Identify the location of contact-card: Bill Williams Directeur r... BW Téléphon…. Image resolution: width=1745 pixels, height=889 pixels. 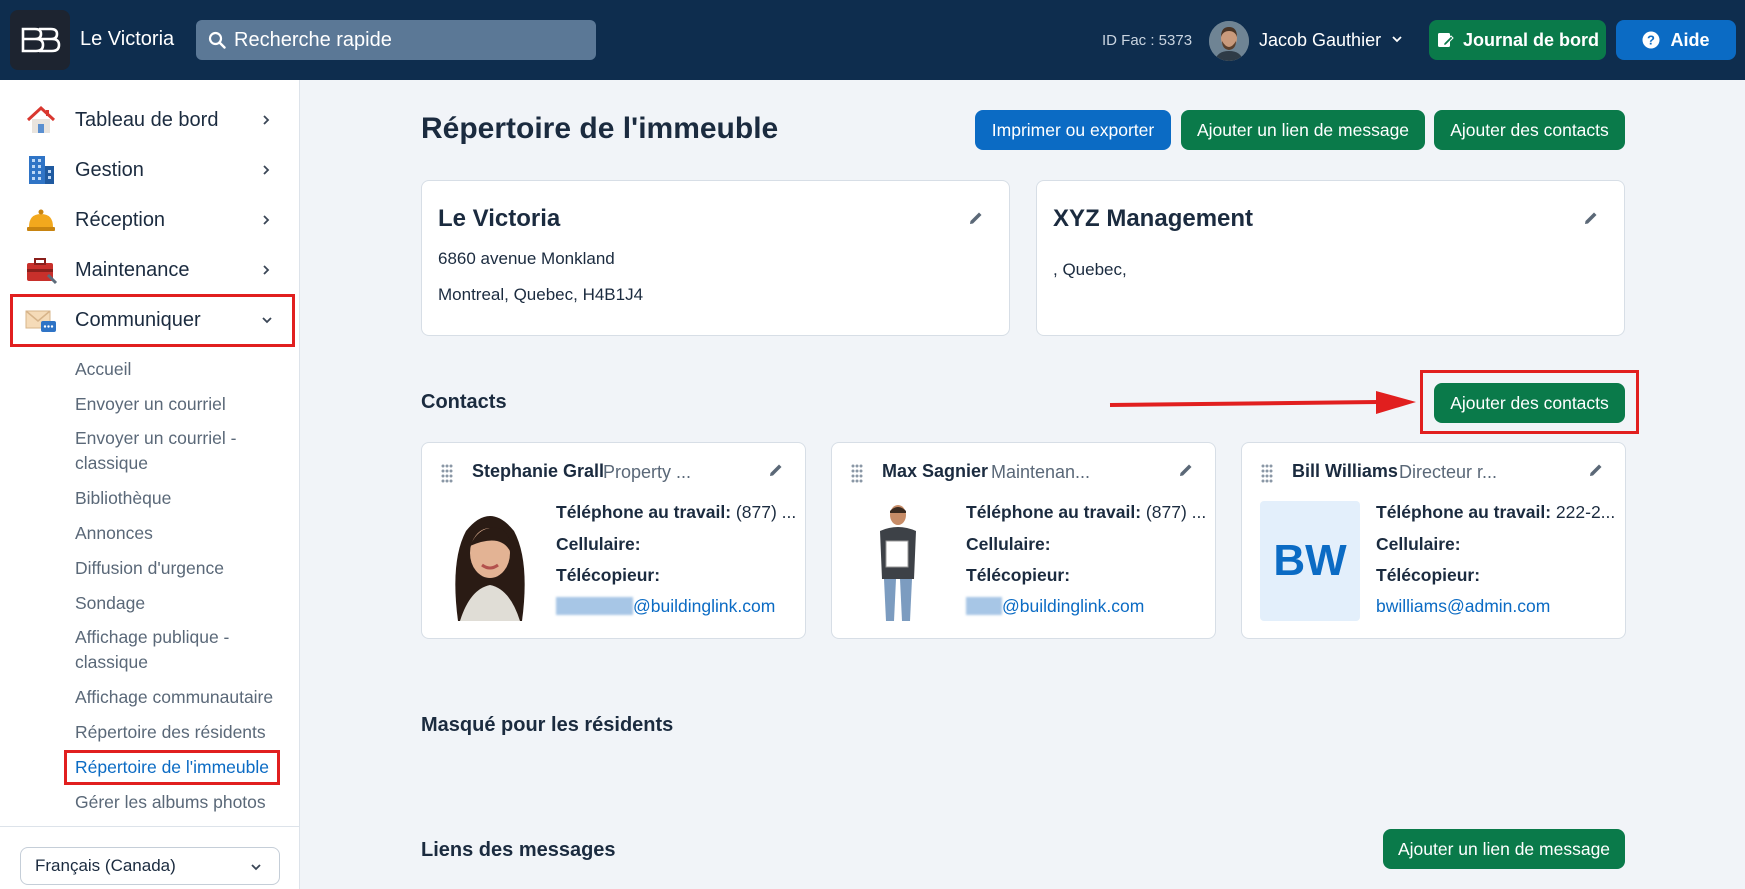
(1433, 540).